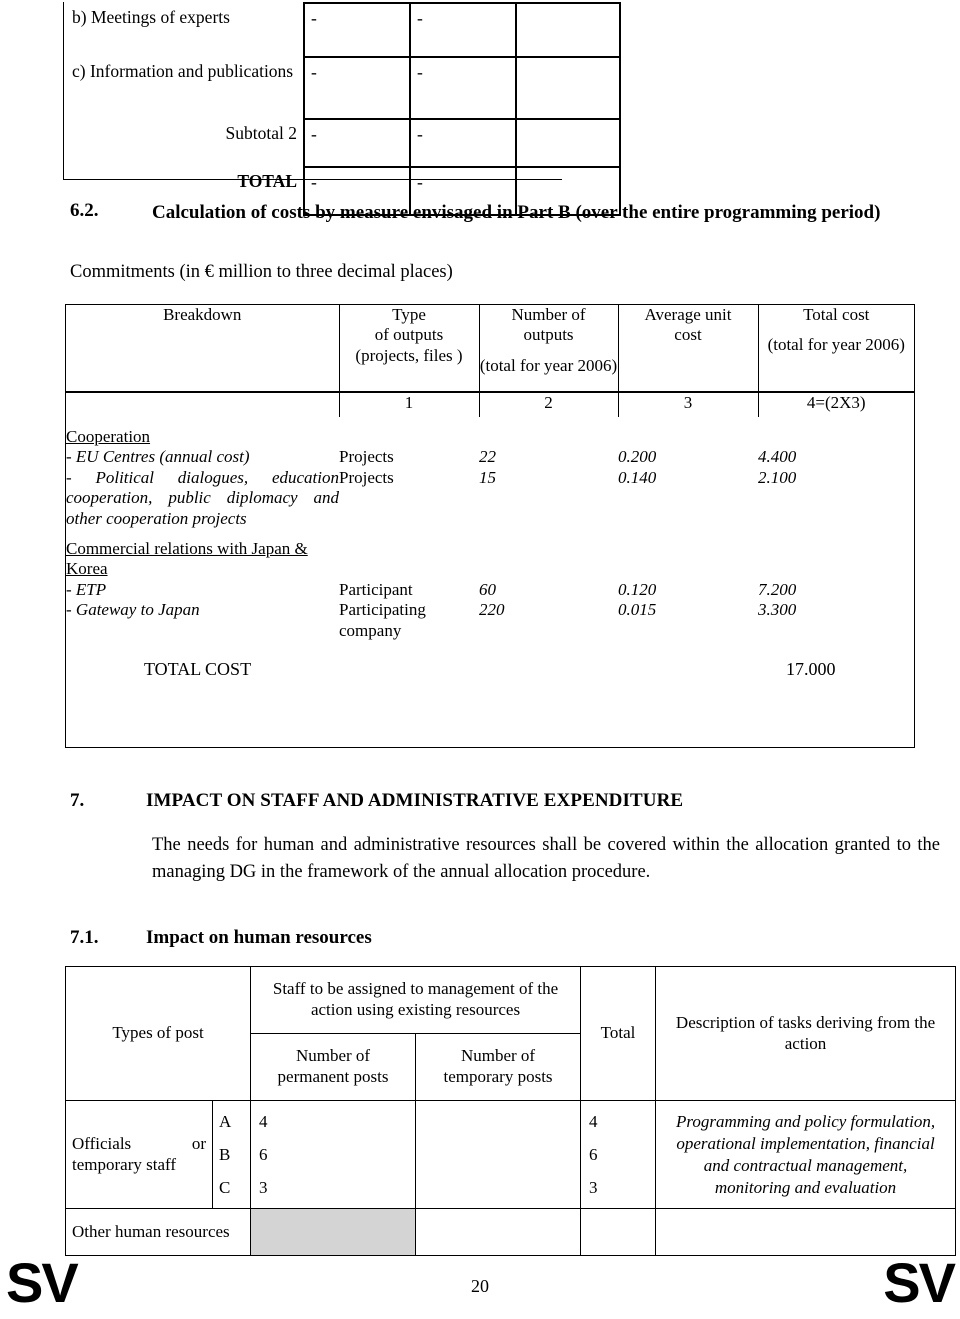 Image resolution: width=960 pixels, height=1319 pixels. What do you see at coordinates (805, 1022) in the screenshot?
I see `header-description-line1: Description of tasks deriving from the` at bounding box center [805, 1022].